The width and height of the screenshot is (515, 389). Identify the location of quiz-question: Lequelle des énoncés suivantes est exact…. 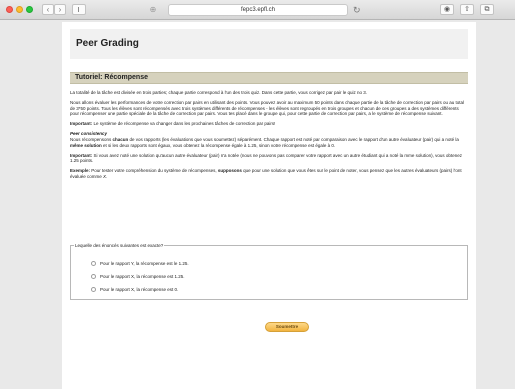
(119, 245).